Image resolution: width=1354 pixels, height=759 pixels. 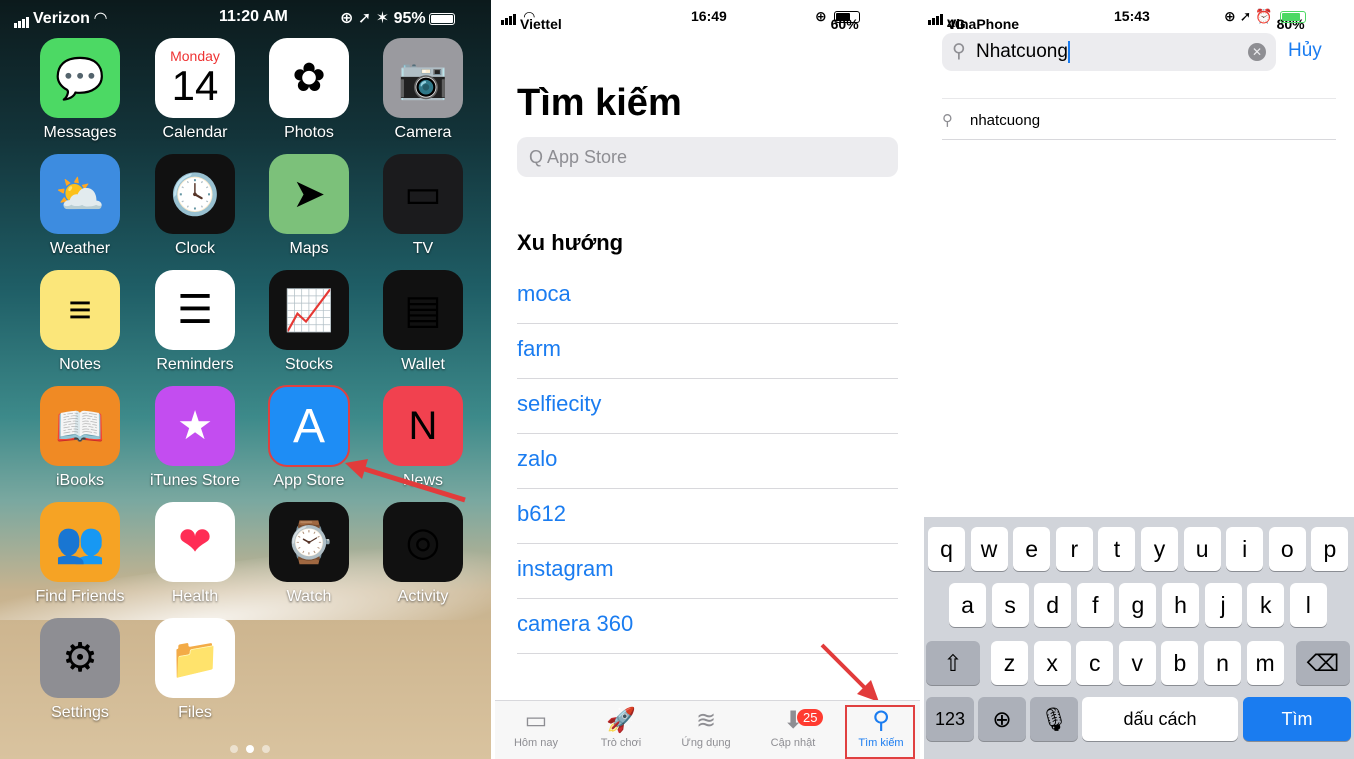 I want to click on trending-item: instagram, so click(x=707, y=571).